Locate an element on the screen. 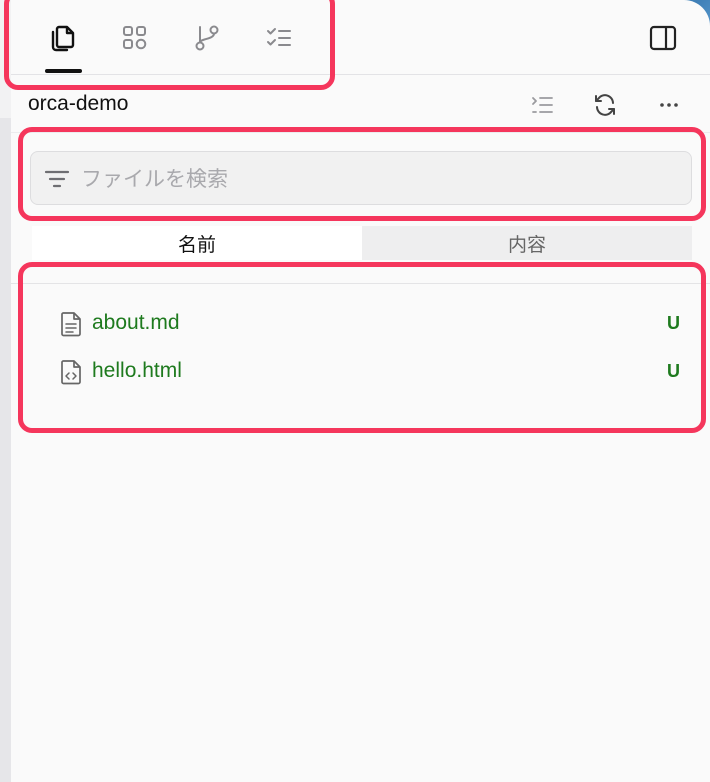 The height and width of the screenshot is (782, 710). file-item-hello: hello.html U is located at coordinates (370, 373).